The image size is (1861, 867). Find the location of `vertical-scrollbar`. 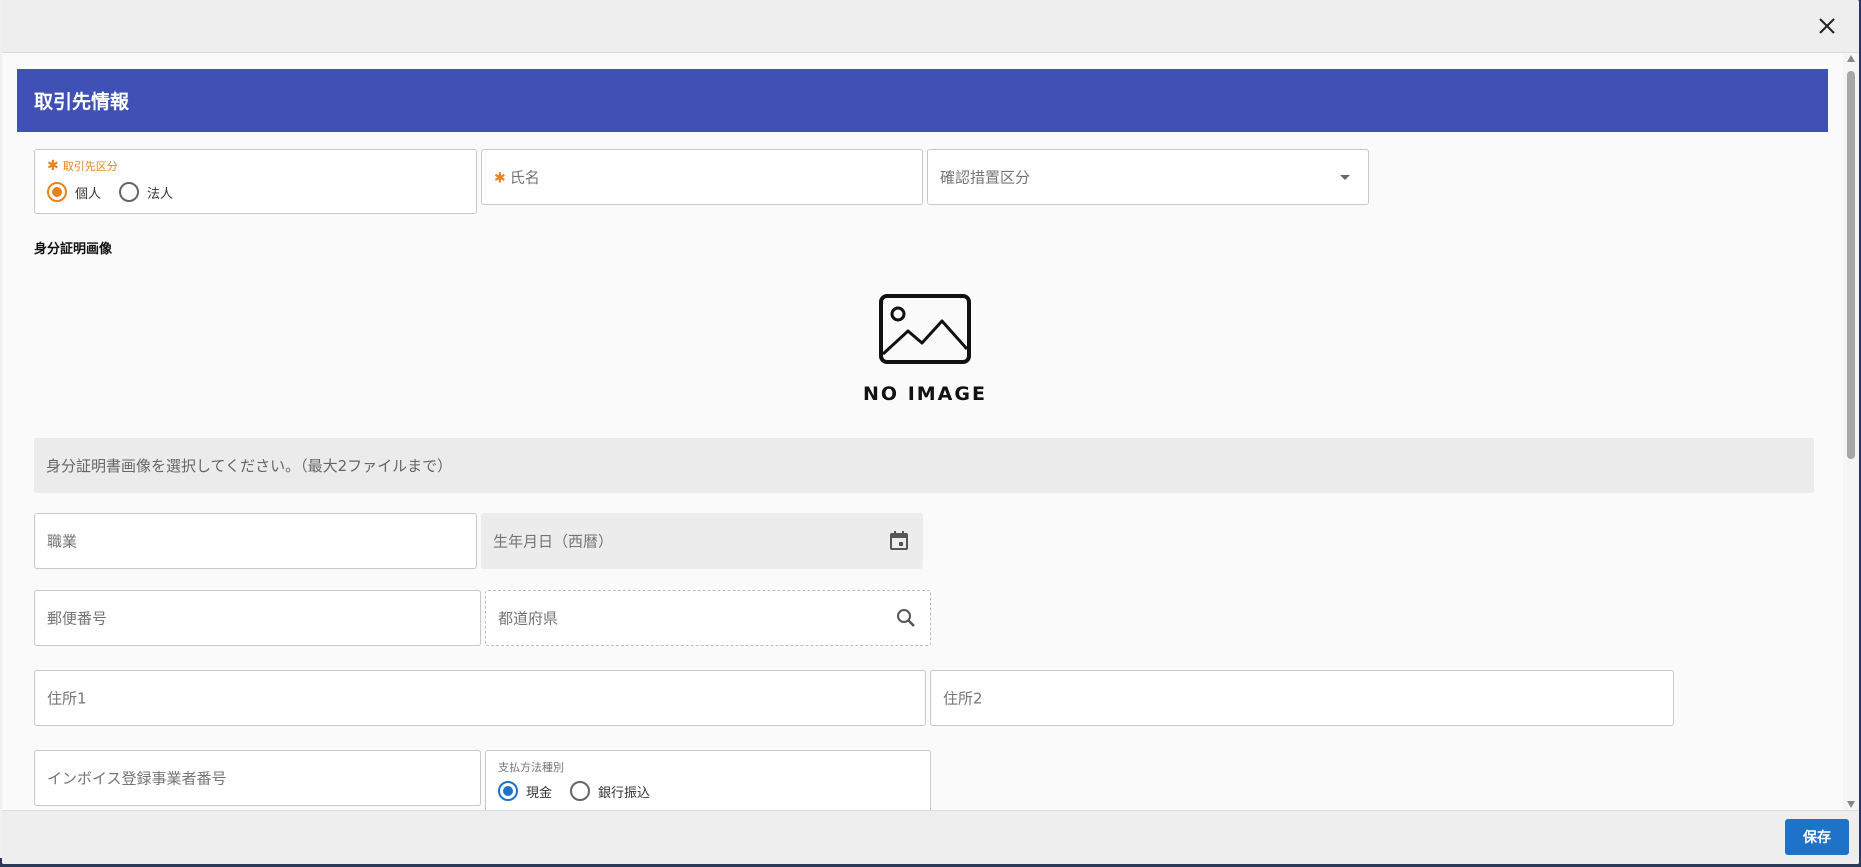

vertical-scrollbar is located at coordinates (1851, 431).